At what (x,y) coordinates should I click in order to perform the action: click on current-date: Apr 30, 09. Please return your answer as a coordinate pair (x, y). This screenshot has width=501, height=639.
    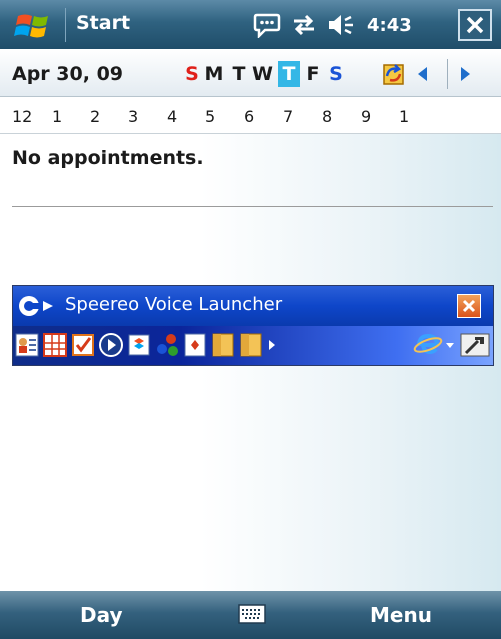
    Looking at the image, I should click on (67, 74).